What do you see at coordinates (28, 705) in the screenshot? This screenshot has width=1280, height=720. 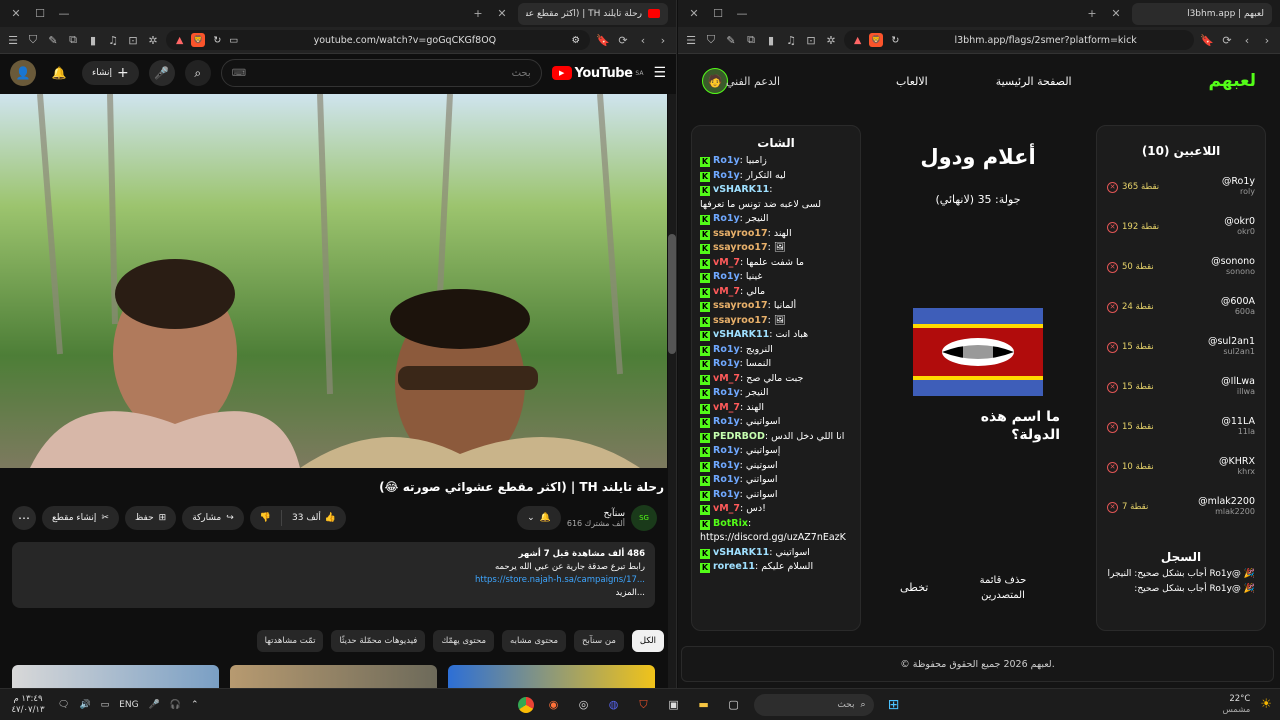 I see `clock: ١٣:٤٩ م ٤٧/٠٧/١٣` at bounding box center [28, 705].